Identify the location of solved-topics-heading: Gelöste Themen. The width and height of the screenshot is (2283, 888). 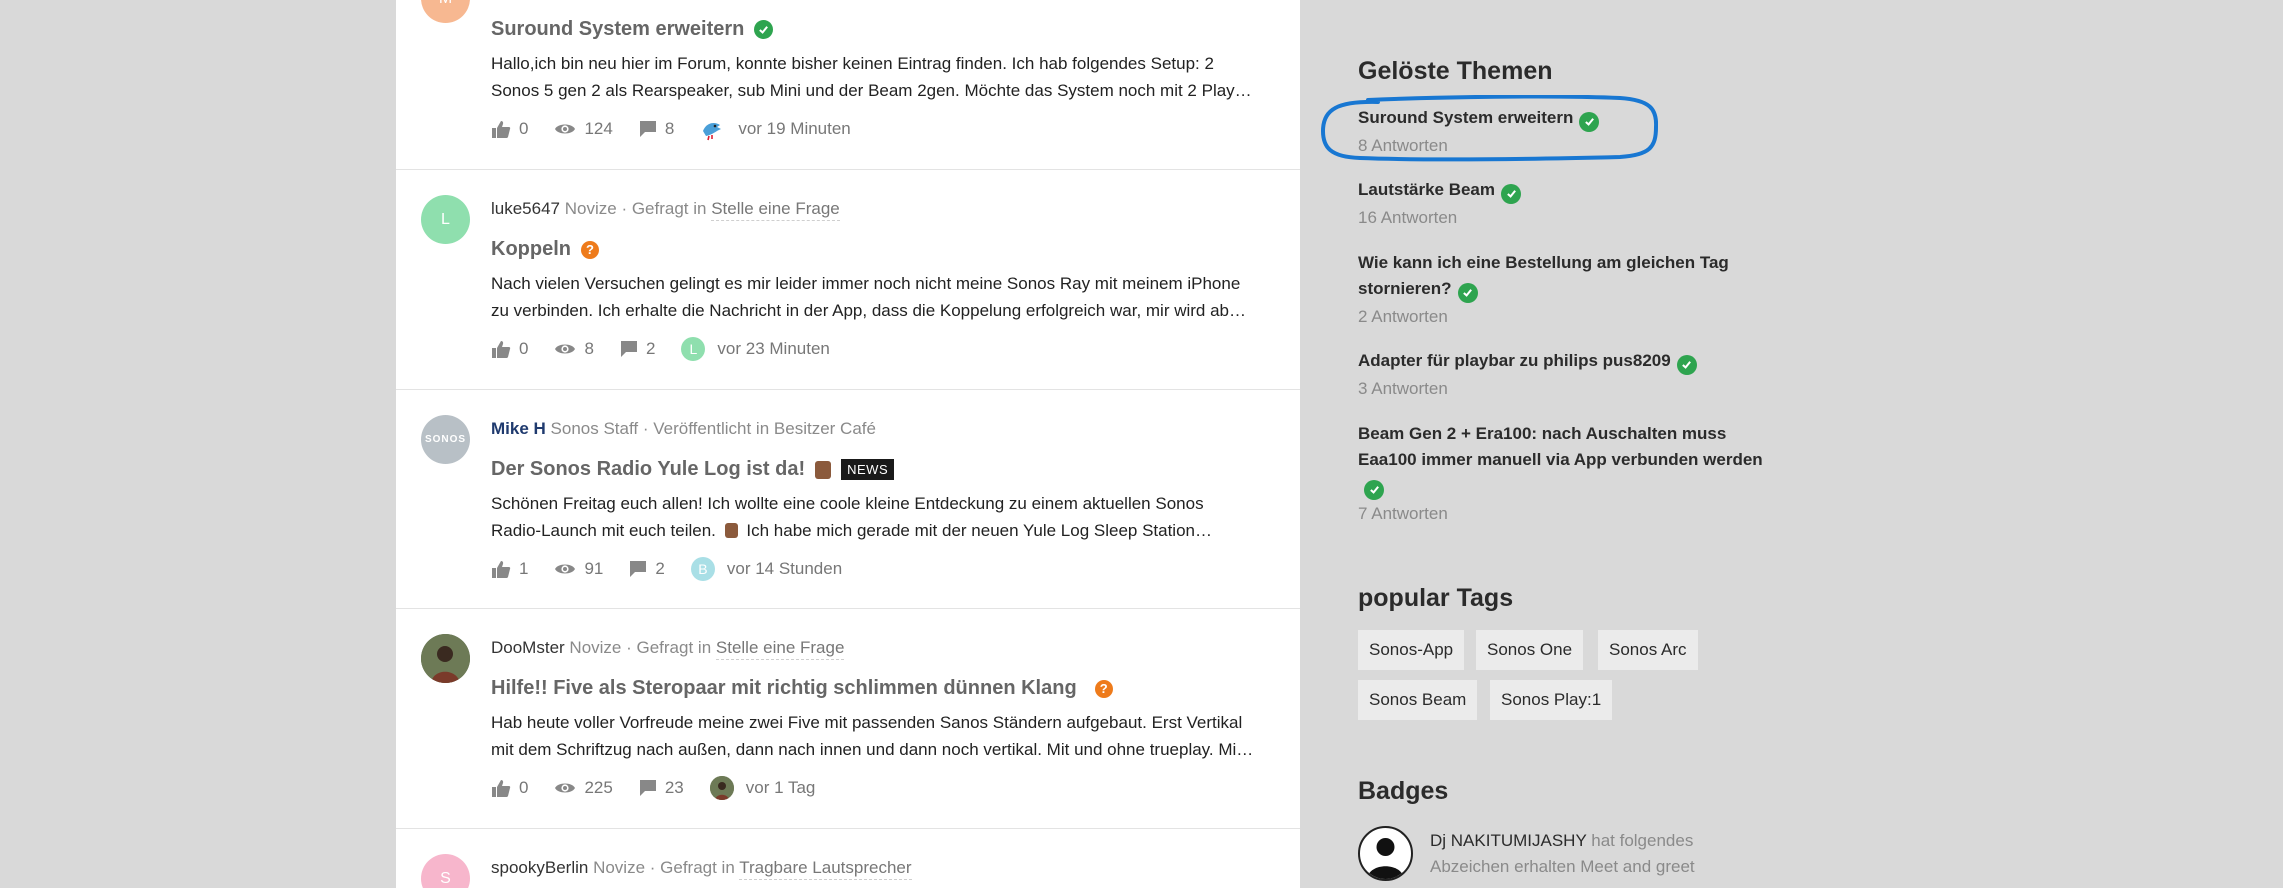
(1455, 71).